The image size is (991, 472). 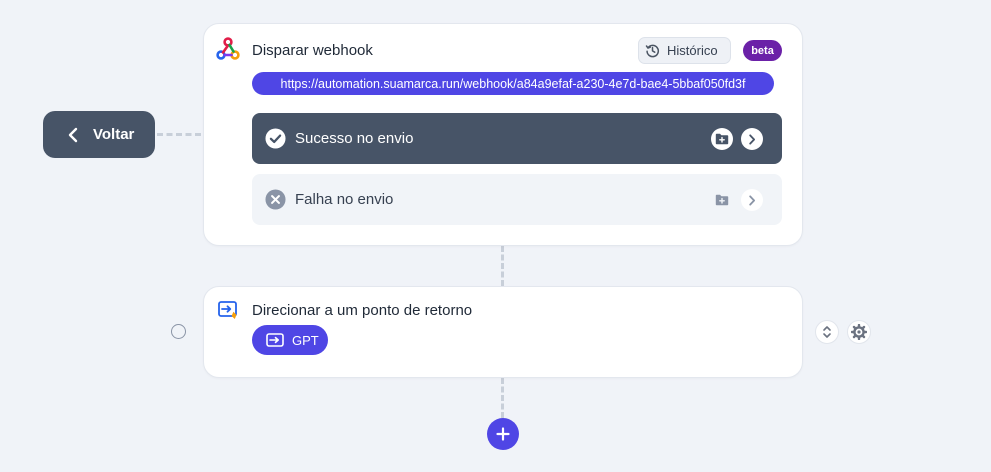 What do you see at coordinates (692, 50) in the screenshot?
I see `history-label: Histórico` at bounding box center [692, 50].